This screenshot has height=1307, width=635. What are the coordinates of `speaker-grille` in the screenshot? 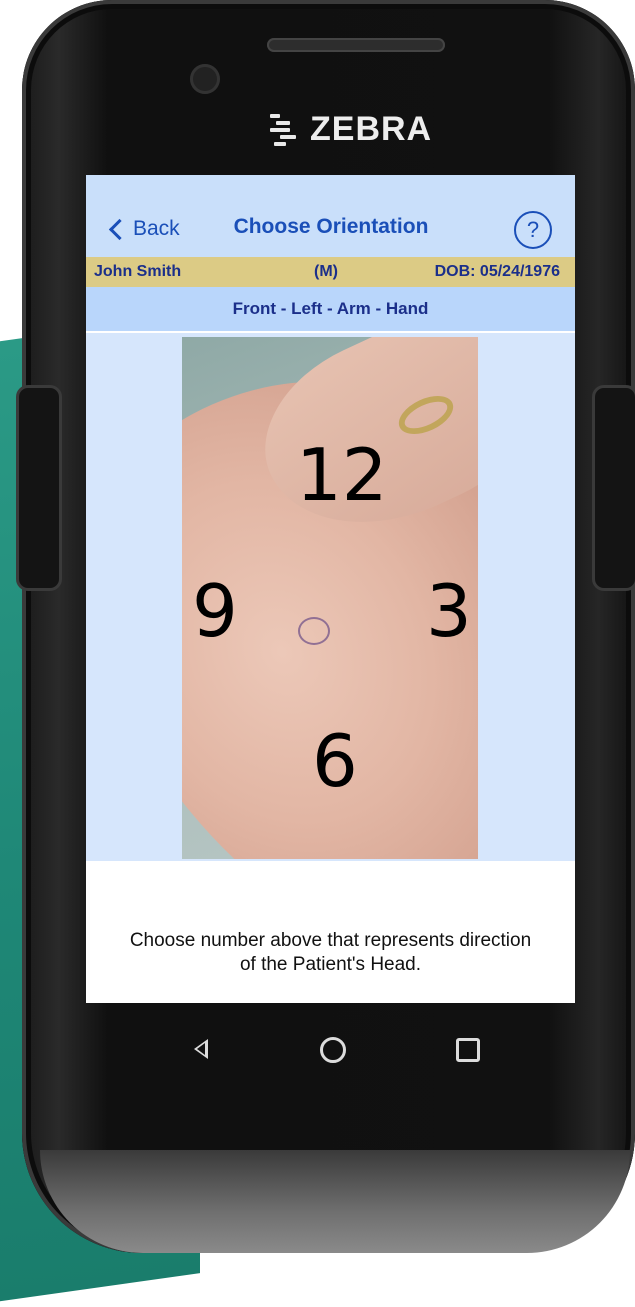 It's located at (356, 45).